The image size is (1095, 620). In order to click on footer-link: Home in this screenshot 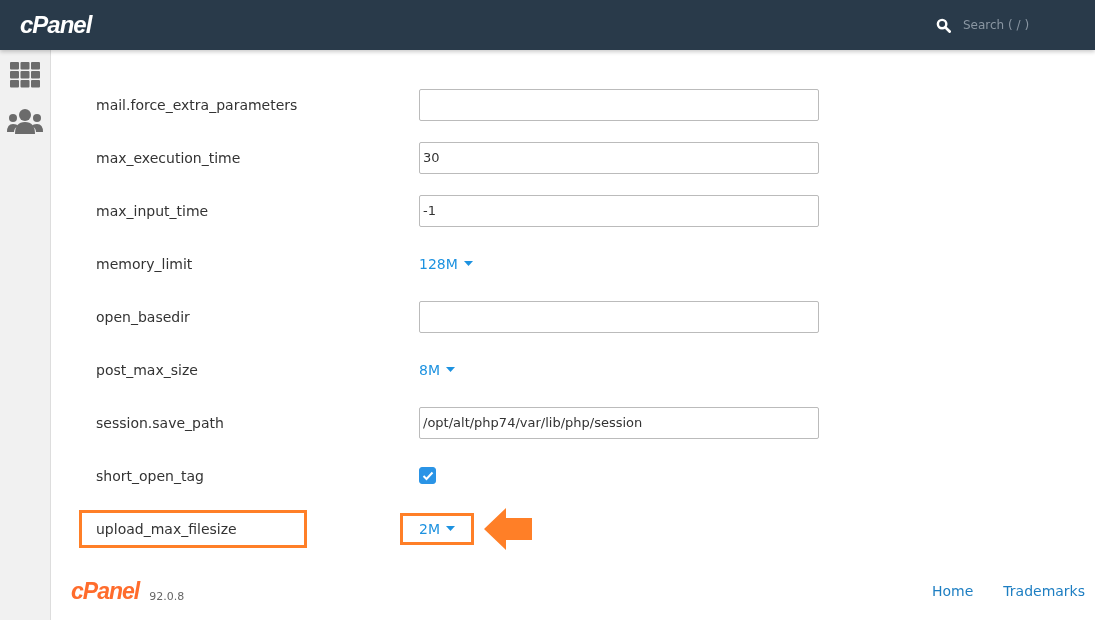, I will do `click(952, 591)`.